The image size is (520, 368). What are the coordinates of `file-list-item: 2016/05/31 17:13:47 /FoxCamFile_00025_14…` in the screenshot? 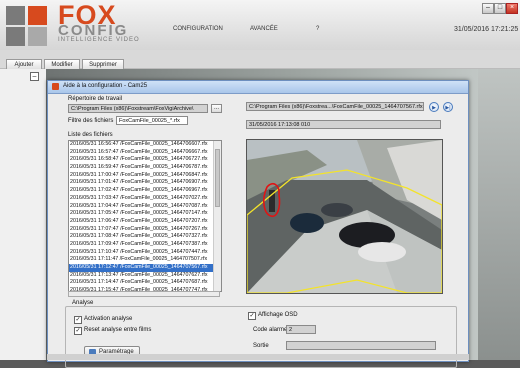 It's located at (145, 276).